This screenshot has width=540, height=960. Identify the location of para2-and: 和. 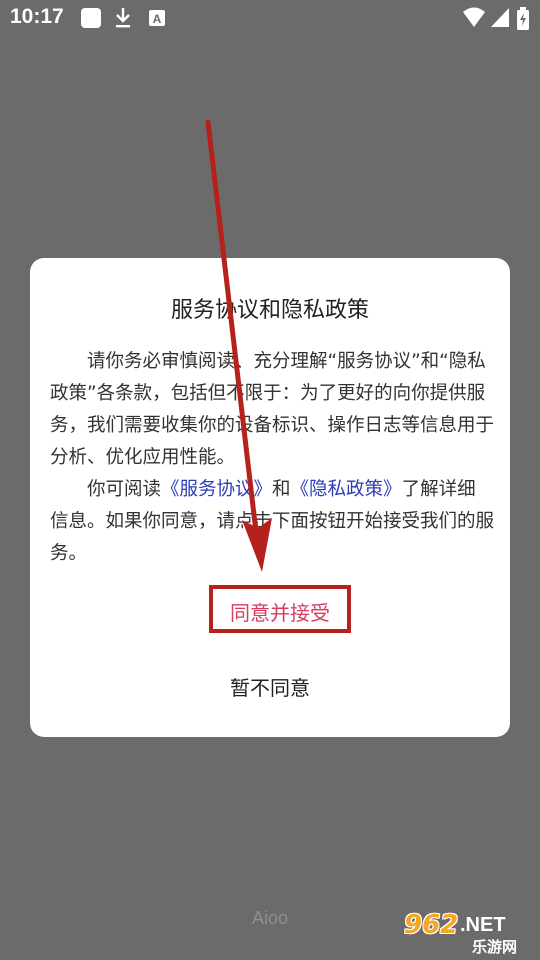
(281, 489).